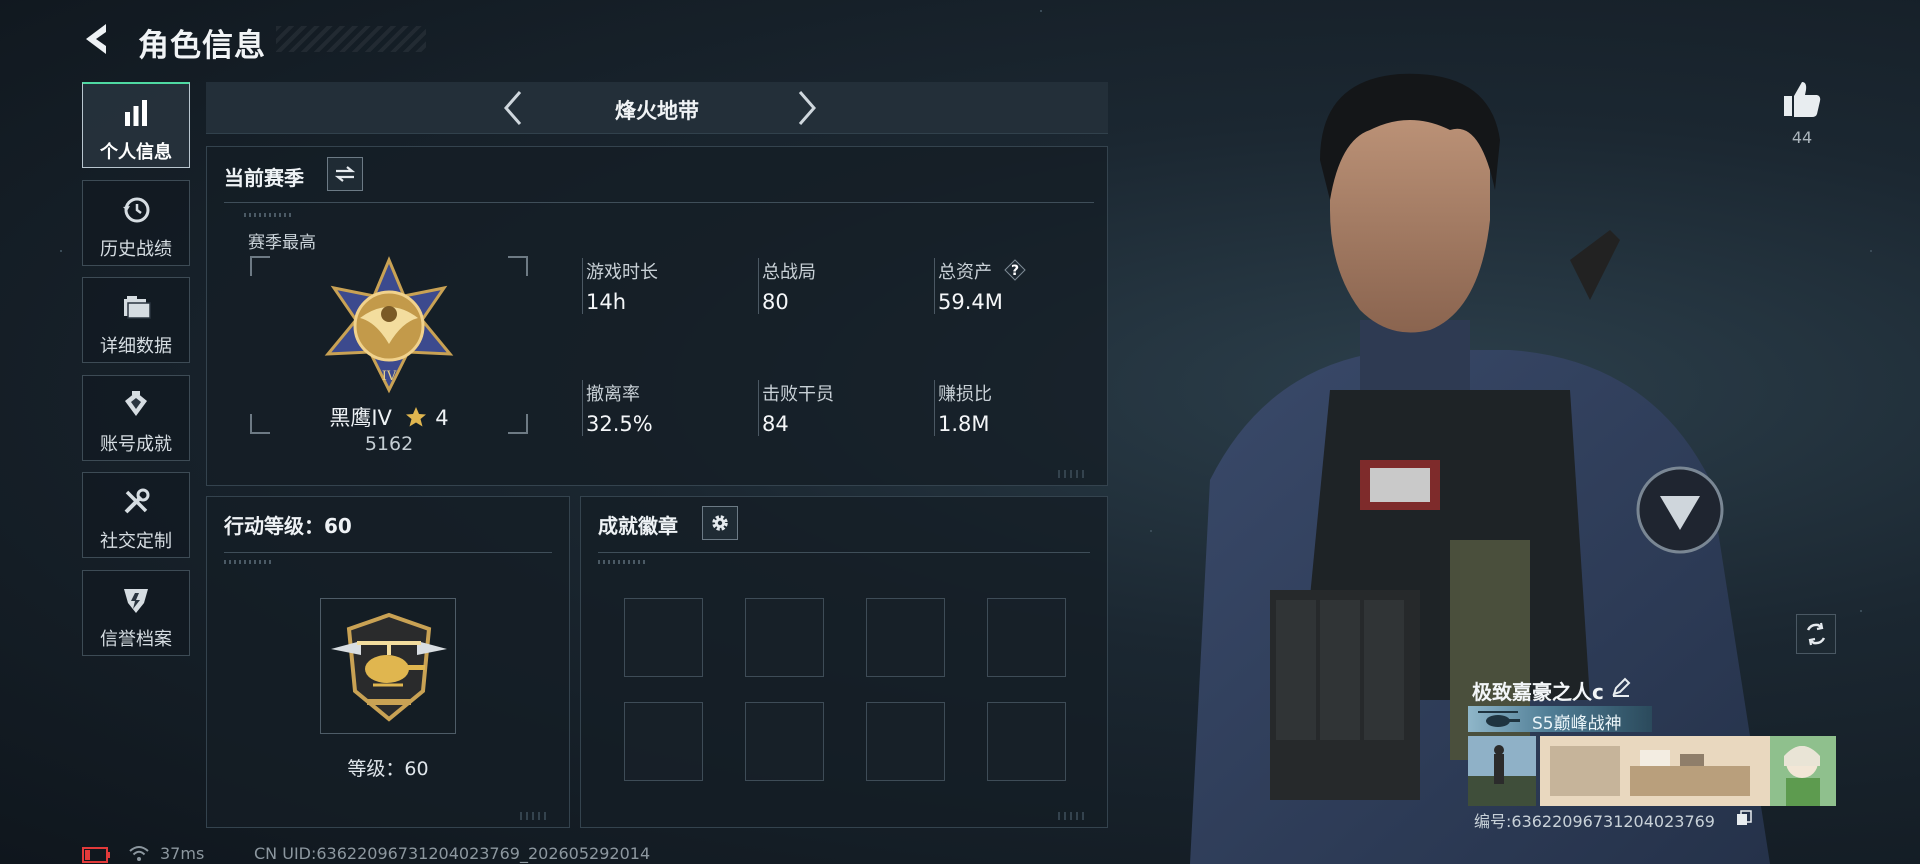  What do you see at coordinates (1816, 634) in the screenshot?
I see `rotate-view-button` at bounding box center [1816, 634].